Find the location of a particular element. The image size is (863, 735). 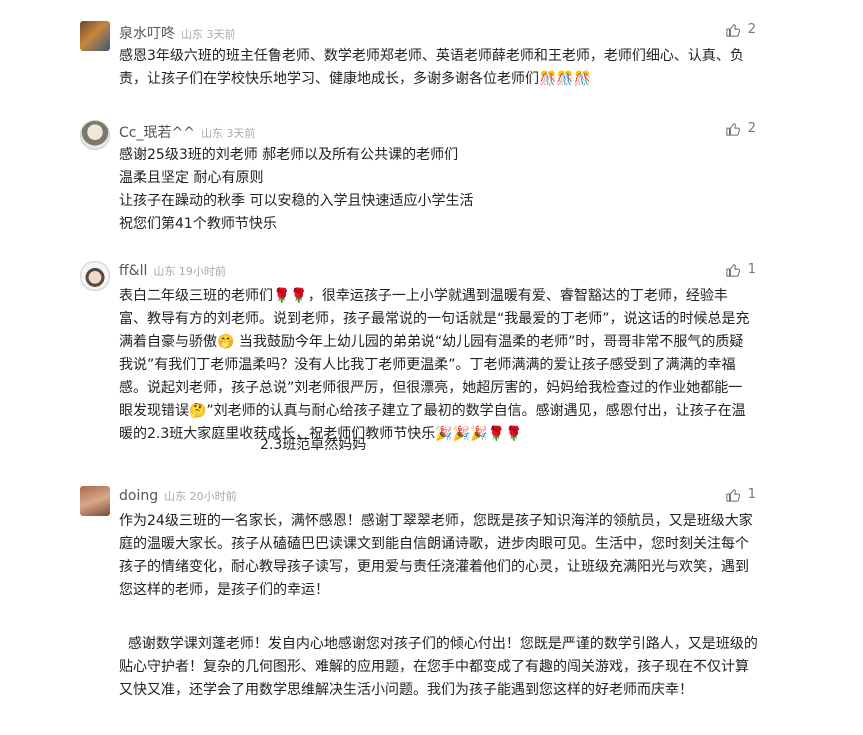

user-name: doing is located at coordinates (138, 496).